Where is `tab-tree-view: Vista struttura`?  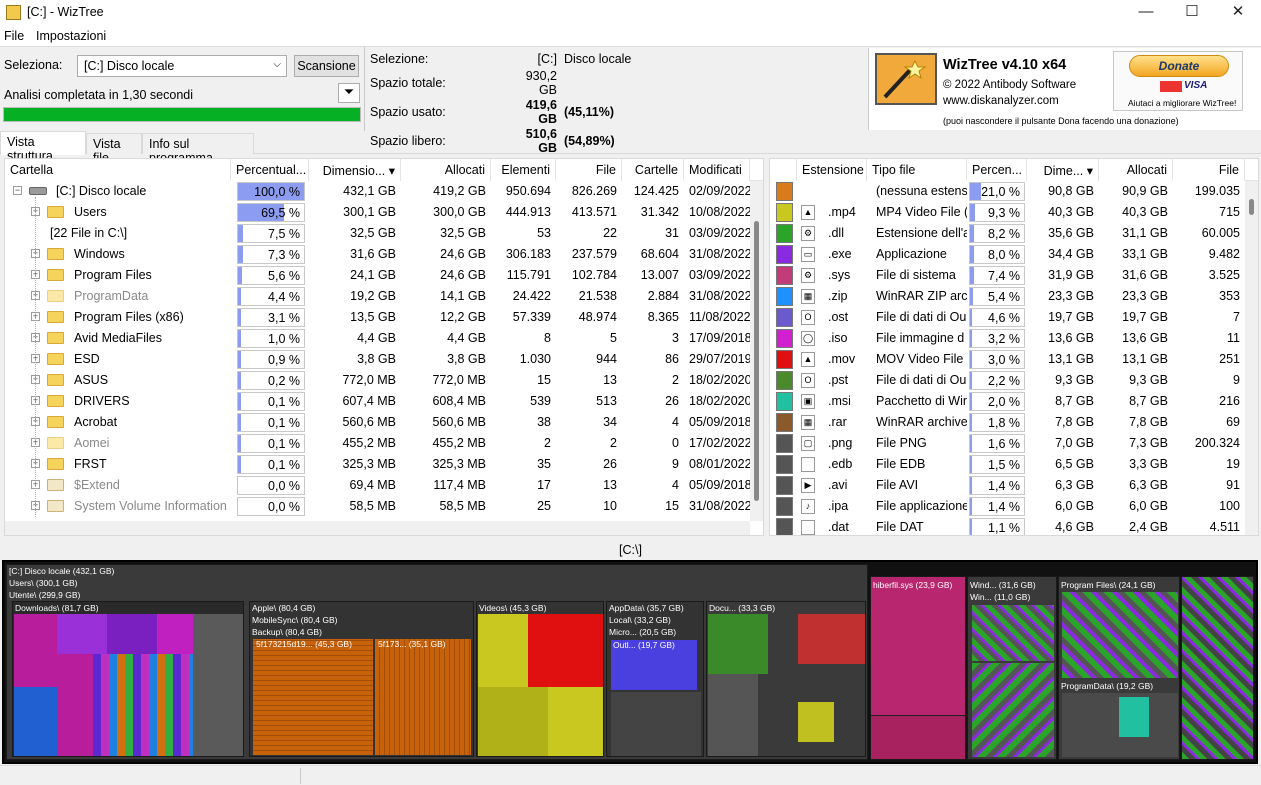 tab-tree-view: Vista struttura is located at coordinates (43, 147).